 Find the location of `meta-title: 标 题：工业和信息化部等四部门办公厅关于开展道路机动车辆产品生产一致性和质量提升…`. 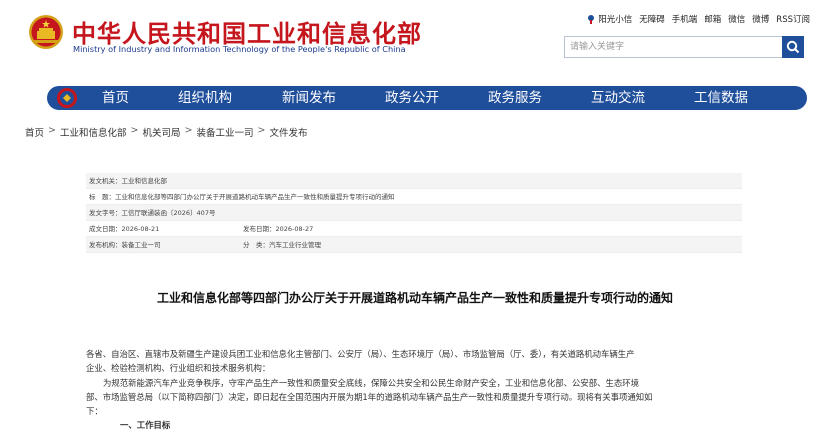

meta-title: 标 题：工业和信息化部等四部门办公厅关于开展道路机动车辆产品生产一致性和质量提升… is located at coordinates (242, 197).